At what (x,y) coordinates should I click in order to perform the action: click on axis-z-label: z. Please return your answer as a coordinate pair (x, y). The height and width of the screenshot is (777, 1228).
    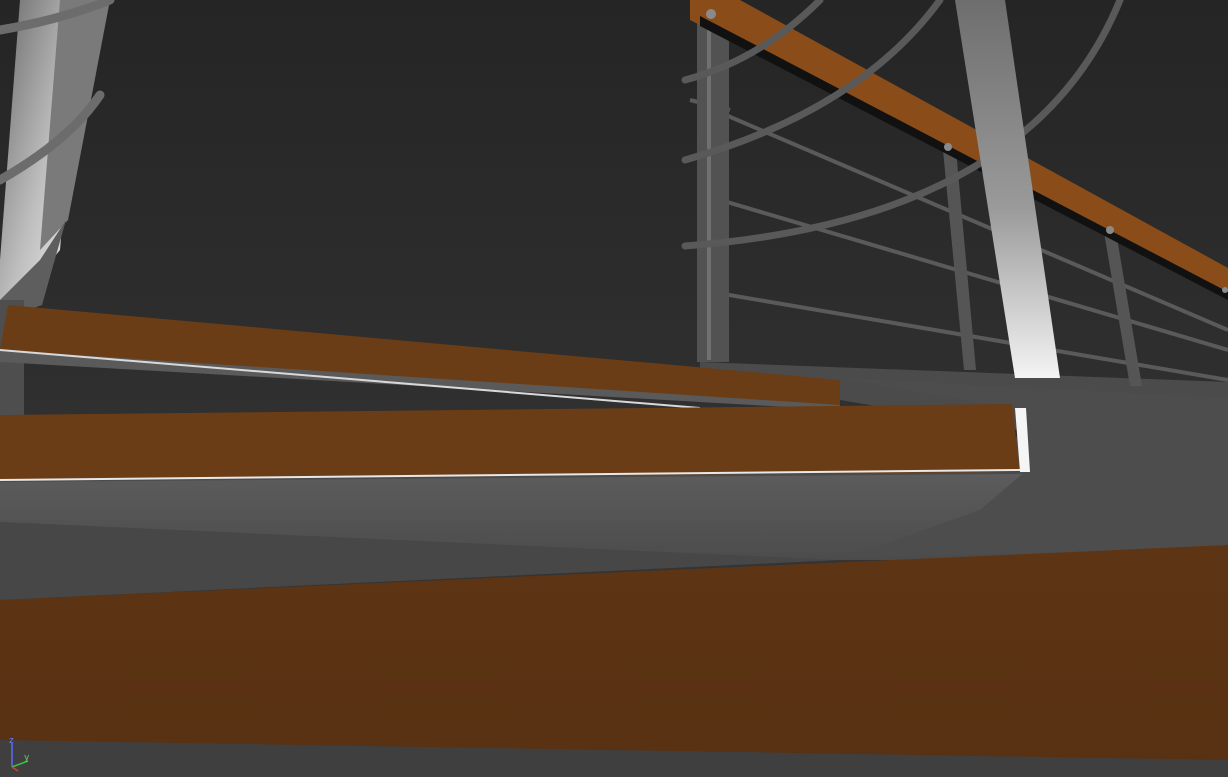
    Looking at the image, I should click on (11, 741).